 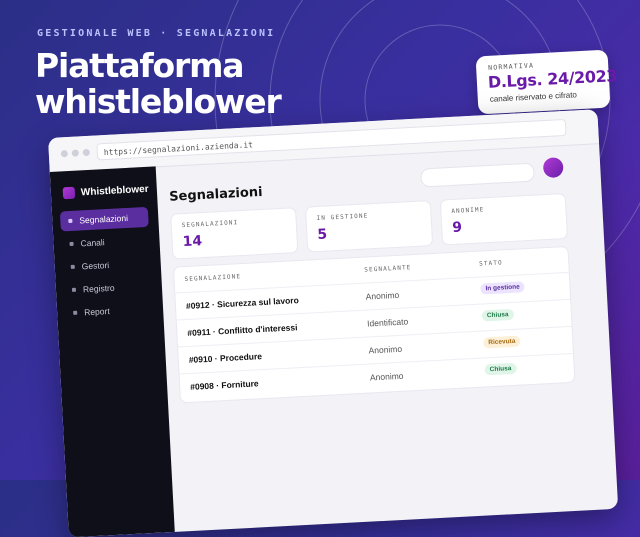 I want to click on stat-label: SEGNALAZIONI, so click(x=210, y=224).